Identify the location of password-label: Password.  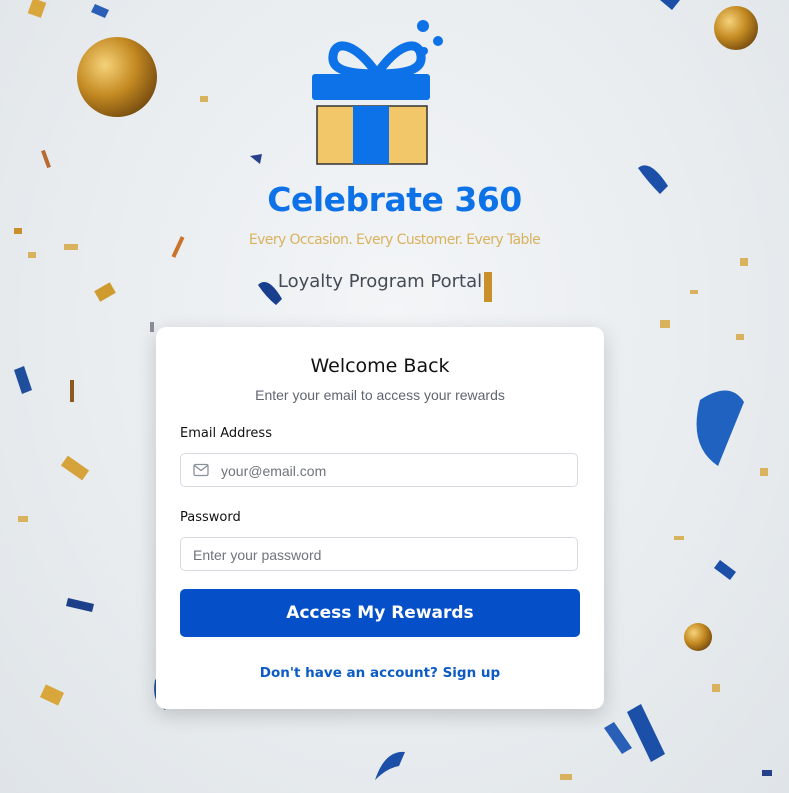
(210, 517).